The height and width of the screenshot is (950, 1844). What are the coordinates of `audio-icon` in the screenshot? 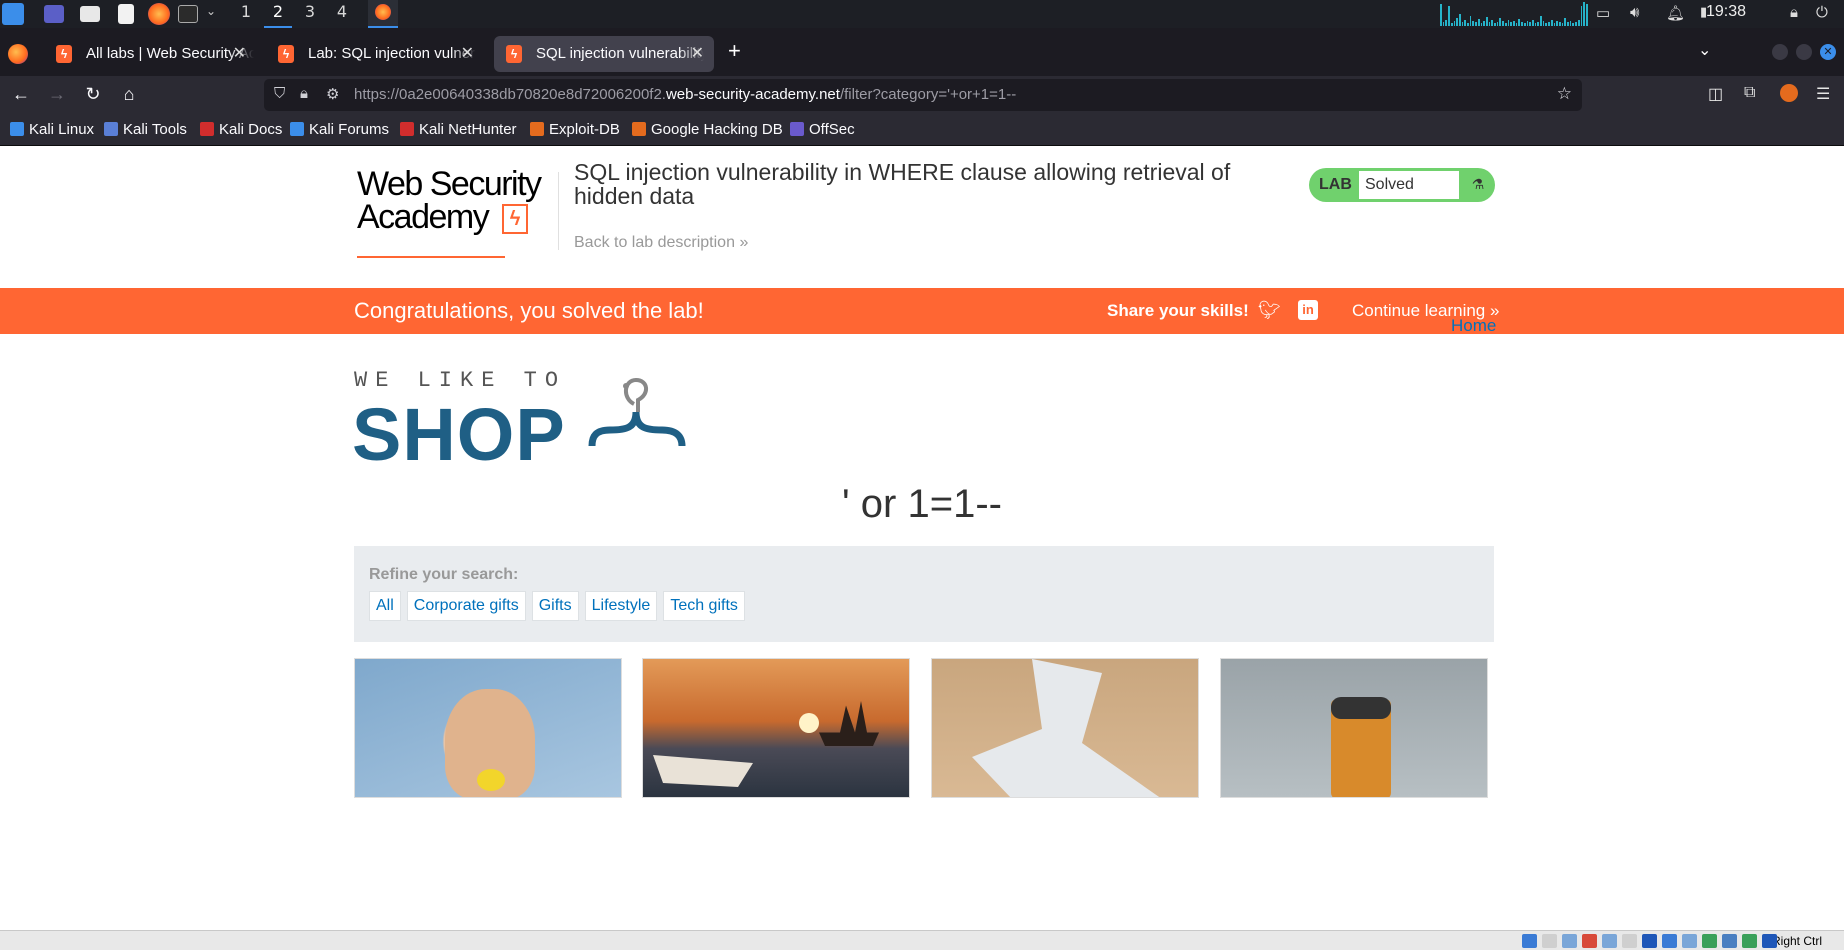 It's located at (1569, 941).